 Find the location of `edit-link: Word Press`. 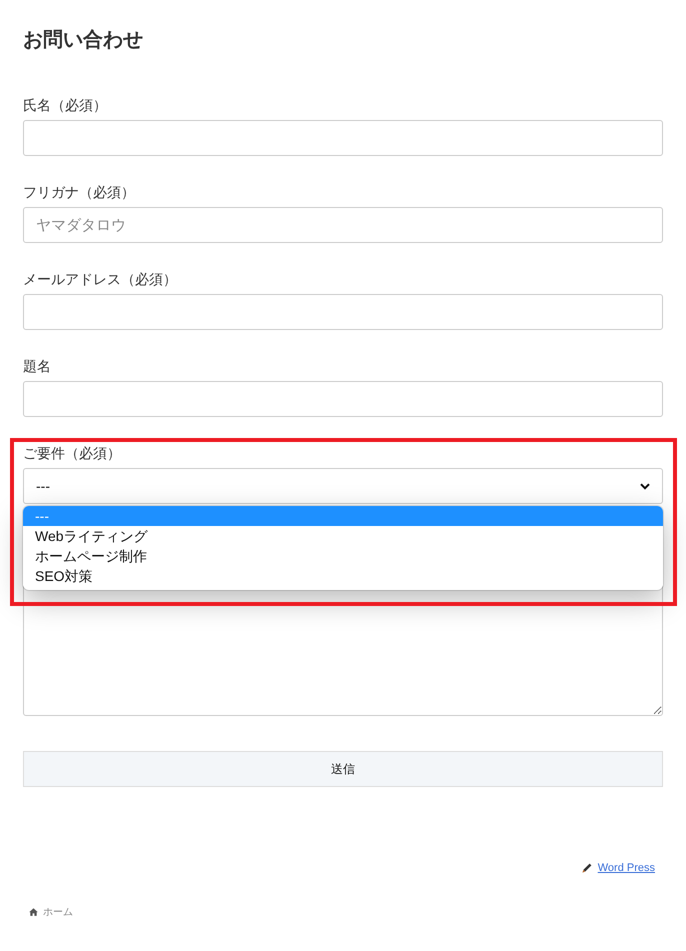

edit-link: Word Press is located at coordinates (626, 868).